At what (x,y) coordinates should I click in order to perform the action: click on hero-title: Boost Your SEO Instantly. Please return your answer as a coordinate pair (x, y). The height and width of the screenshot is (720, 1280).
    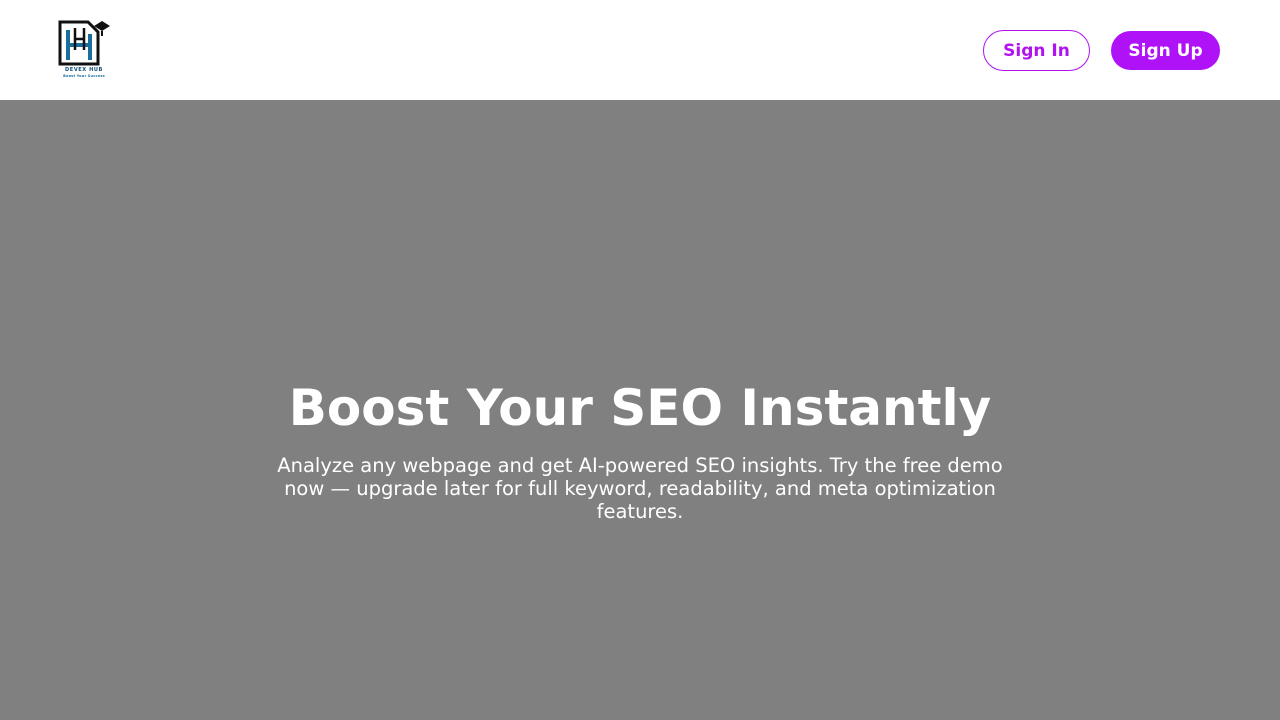
    Looking at the image, I should click on (640, 408).